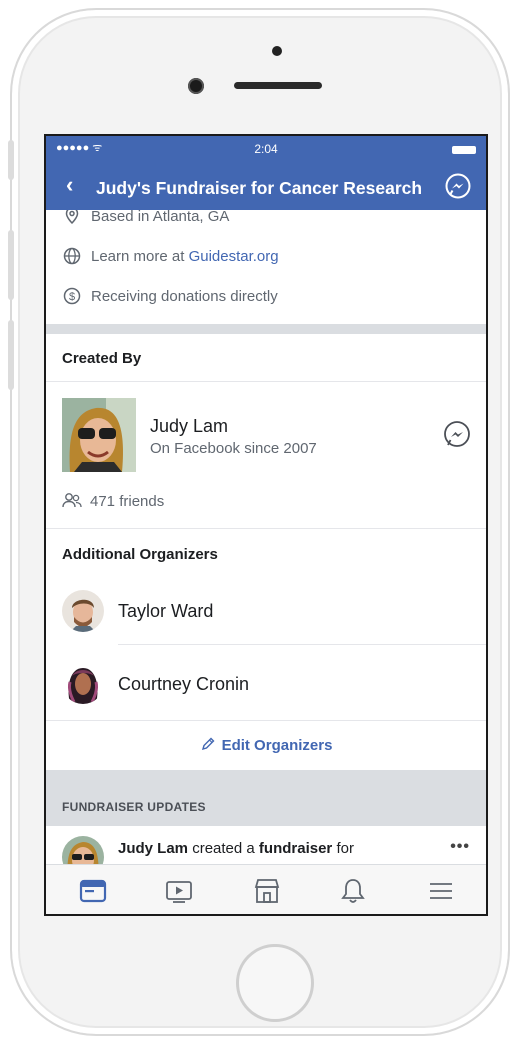 Image resolution: width=510 pixels, height=1040 pixels. I want to click on guidestar-link: Guidestar.org, so click(234, 256).